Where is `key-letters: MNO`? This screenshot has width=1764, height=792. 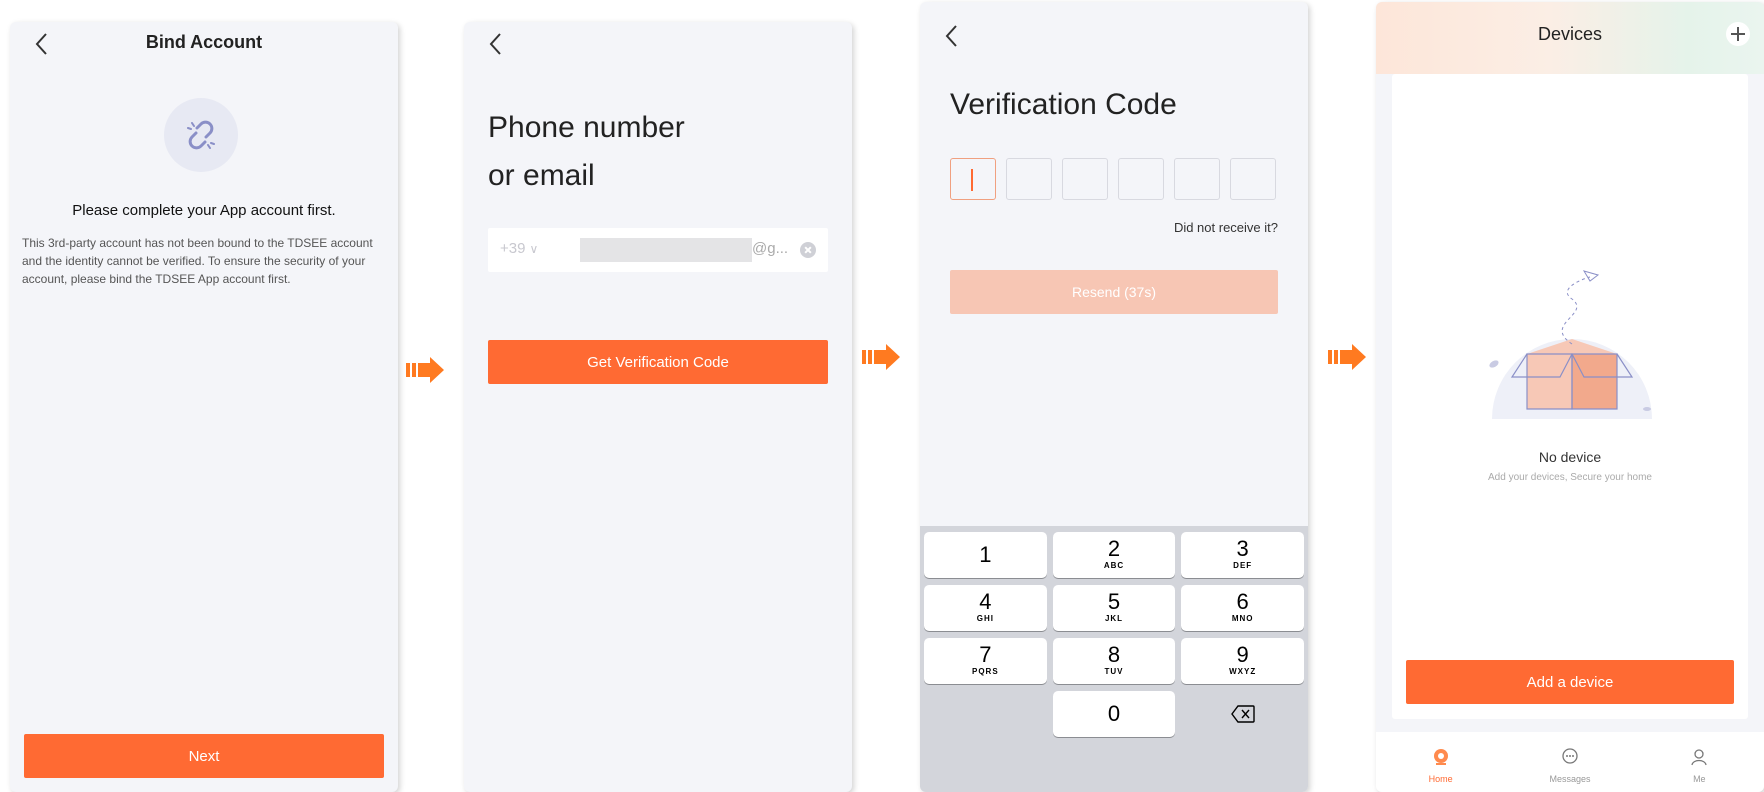 key-letters: MNO is located at coordinates (1242, 618).